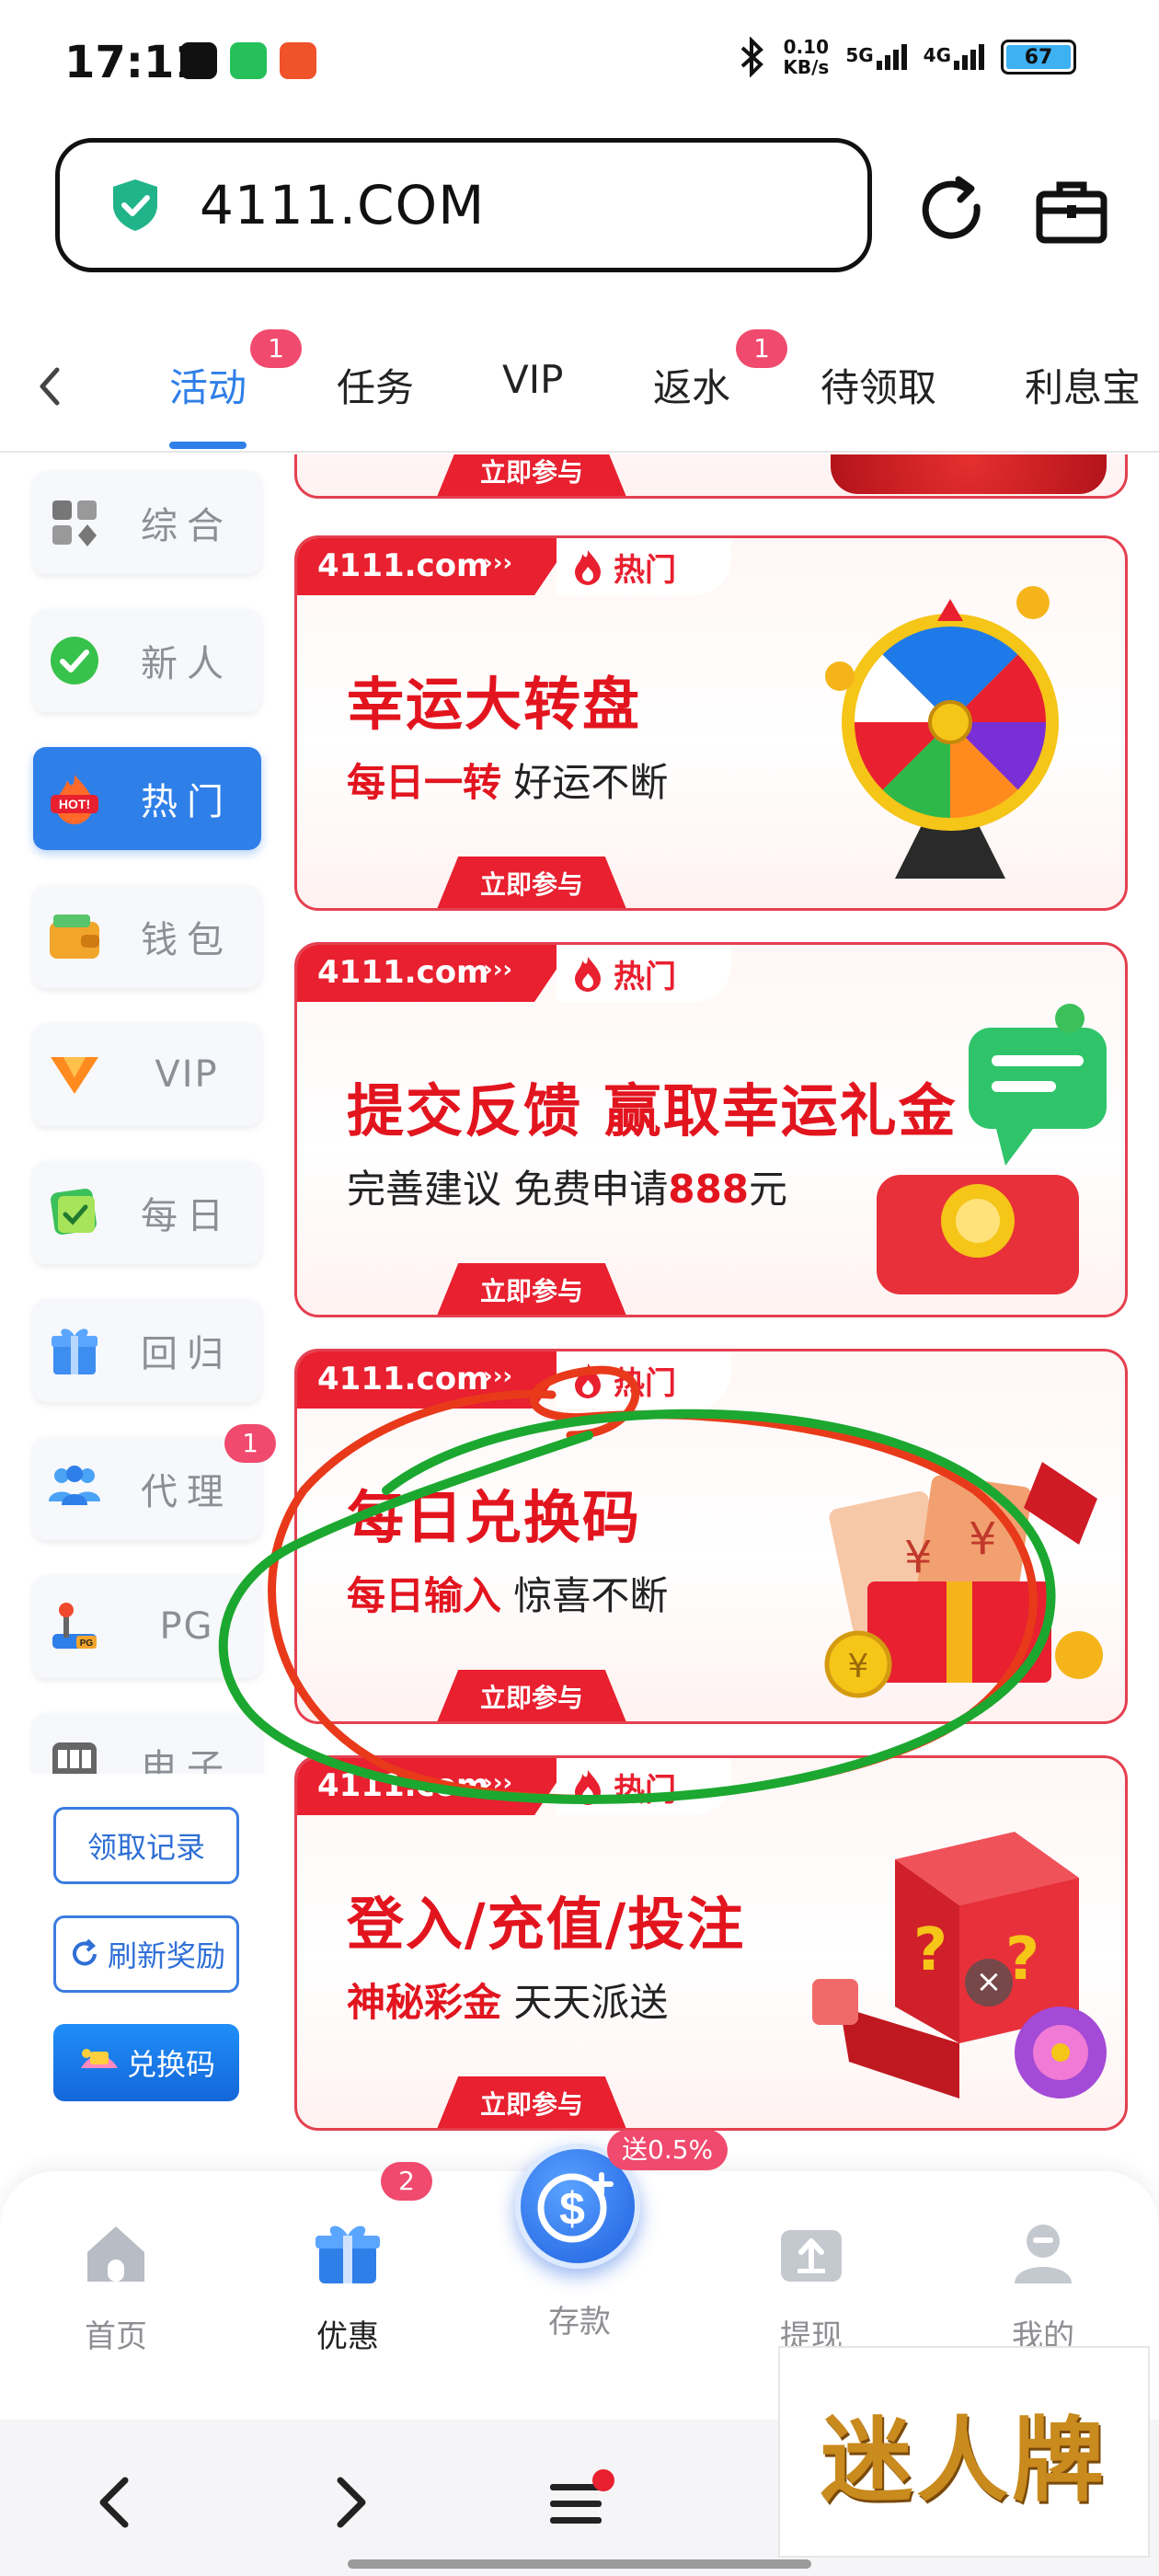  I want to click on banner-sub-highlight: 神秘彩金, so click(424, 2002).